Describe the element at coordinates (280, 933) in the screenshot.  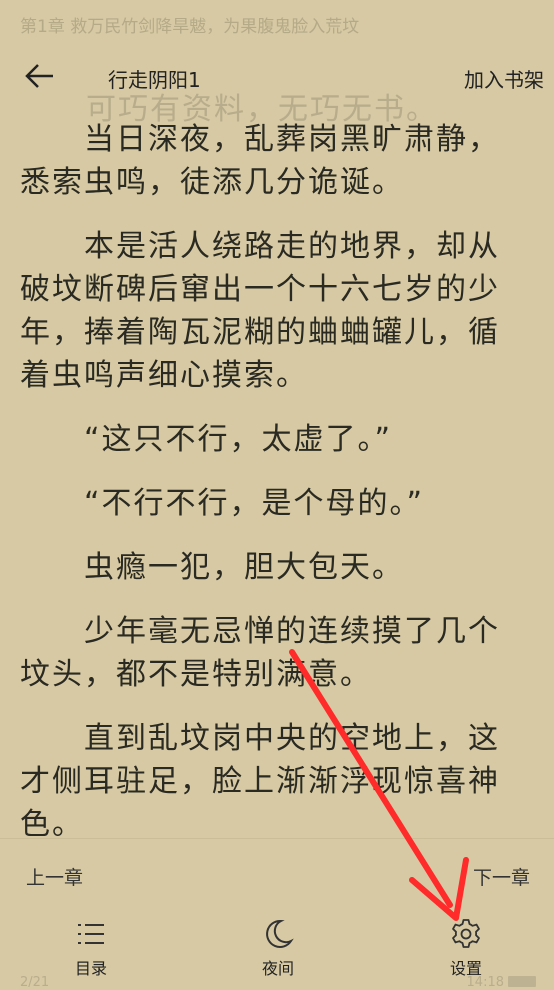
I see `moon-icon` at that location.